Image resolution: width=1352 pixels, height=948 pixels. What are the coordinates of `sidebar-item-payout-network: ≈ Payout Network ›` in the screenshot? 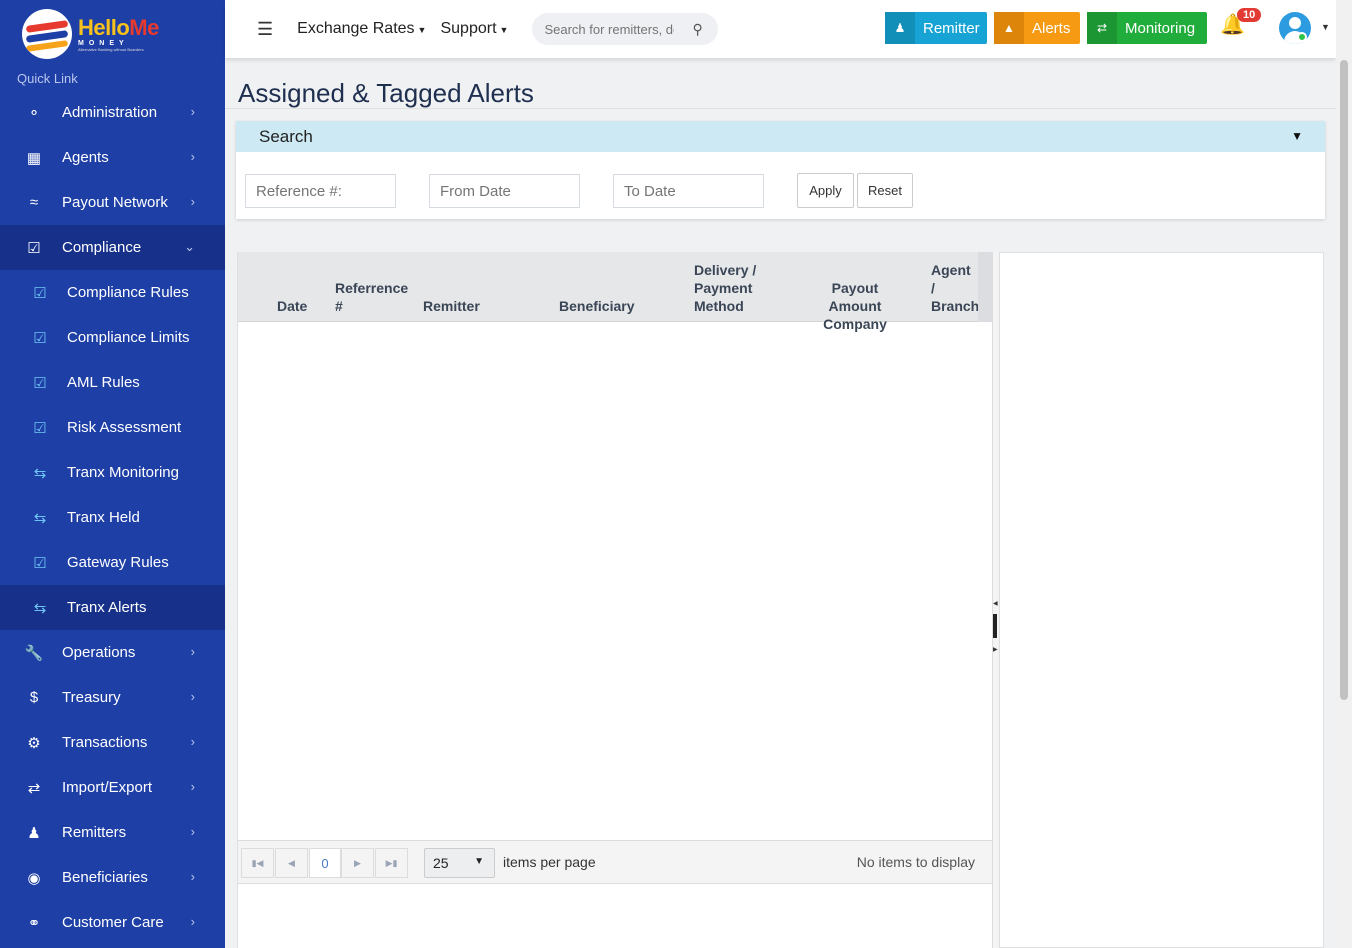 It's located at (112, 202).